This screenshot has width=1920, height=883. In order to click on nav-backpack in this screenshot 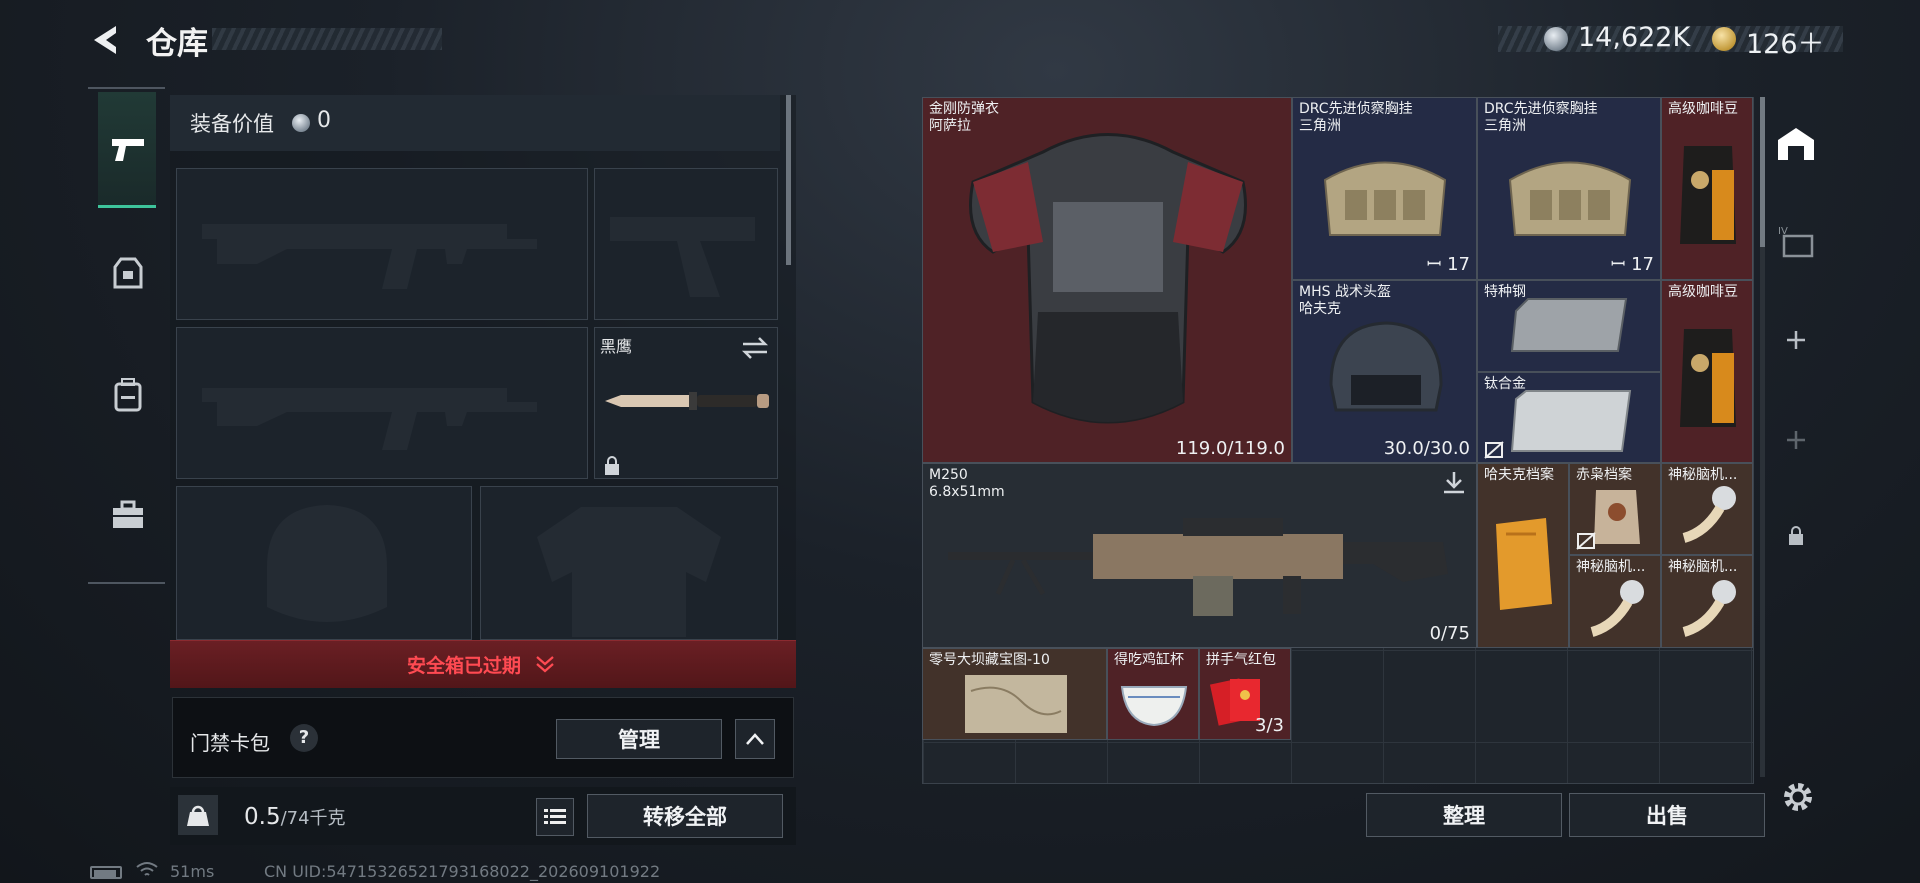, I will do `click(128, 395)`.